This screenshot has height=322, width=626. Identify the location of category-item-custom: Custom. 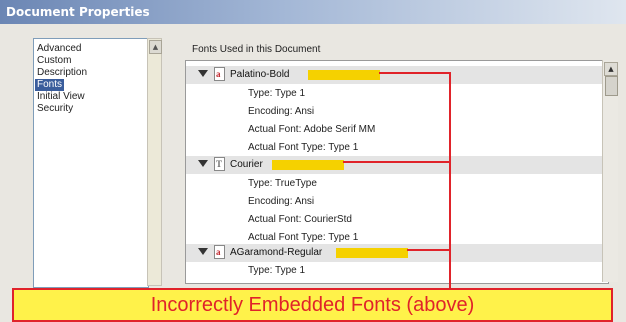
(54, 61).